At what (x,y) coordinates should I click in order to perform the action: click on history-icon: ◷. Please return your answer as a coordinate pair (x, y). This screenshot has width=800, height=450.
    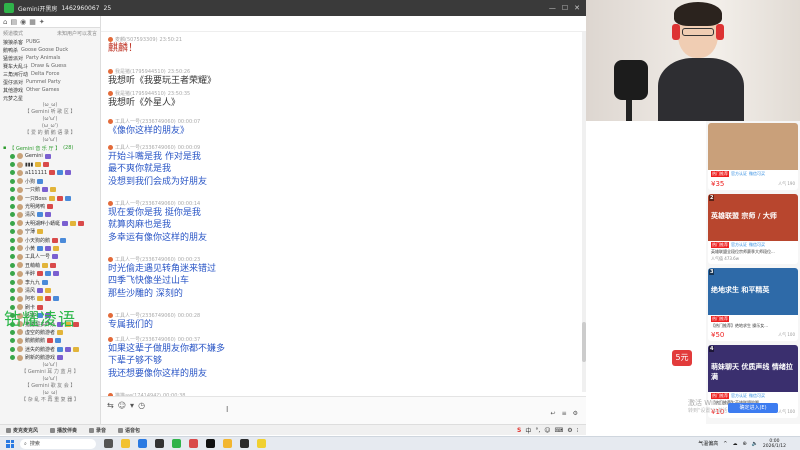
    Looking at the image, I should click on (141, 405).